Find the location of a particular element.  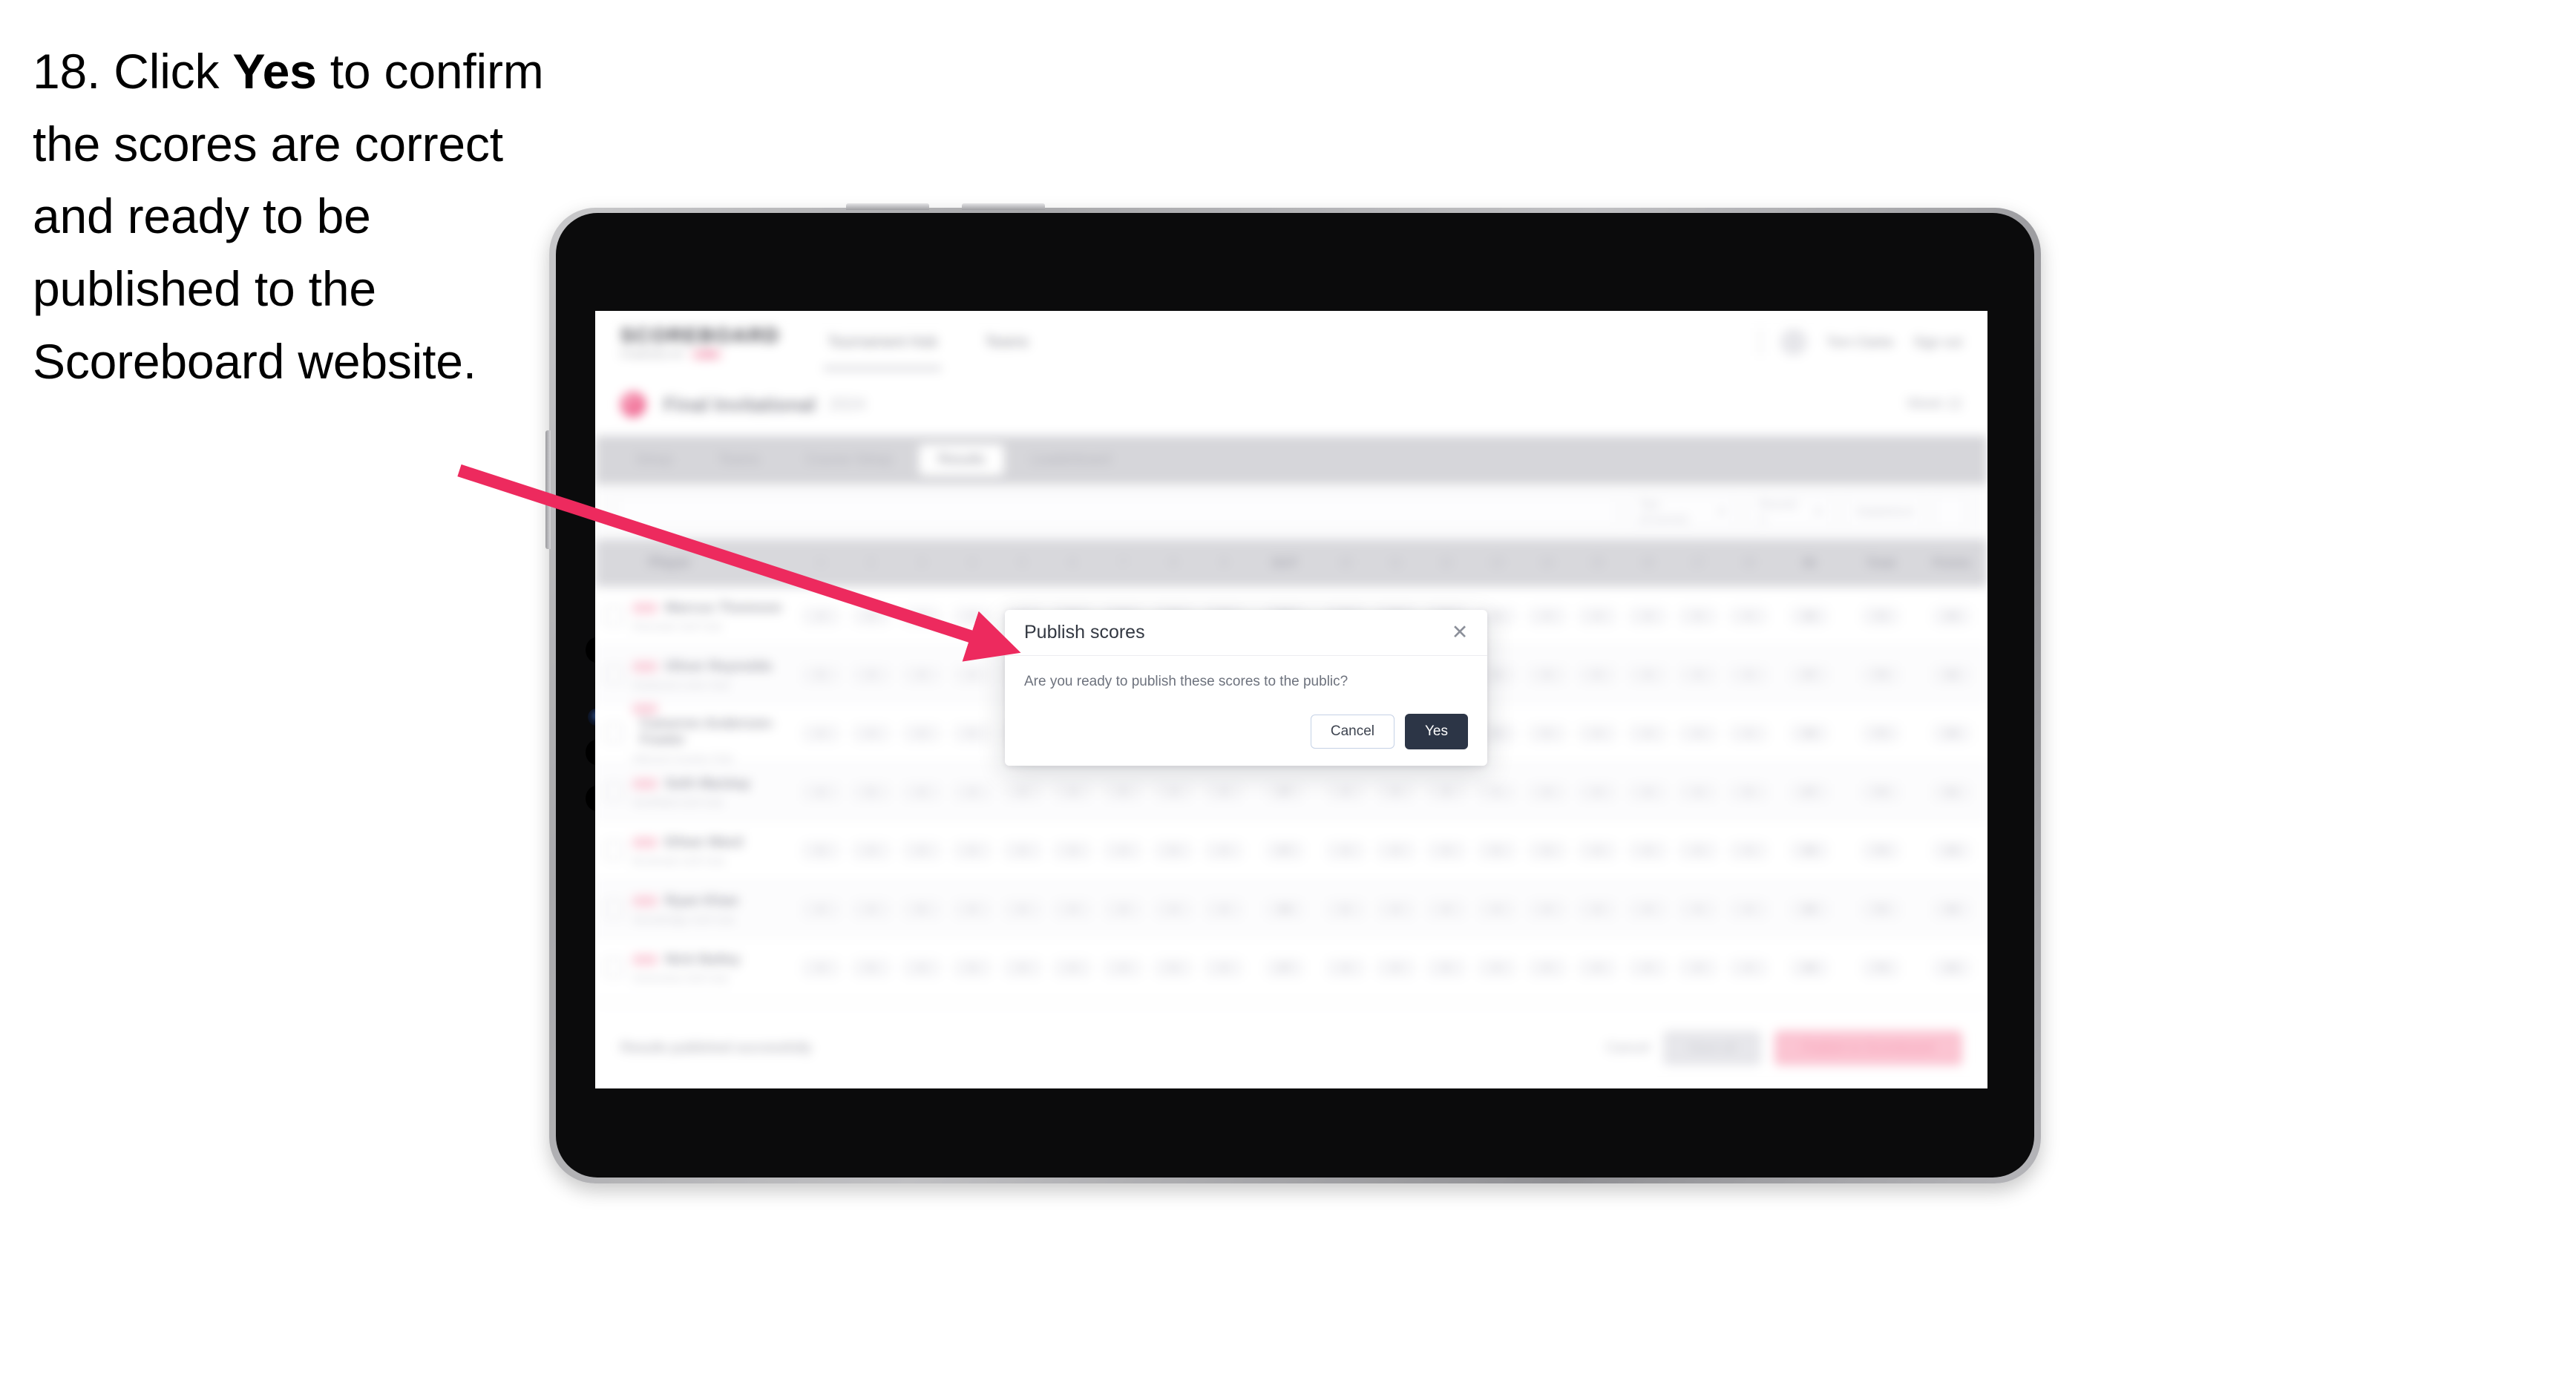

instruction-emphasis: Yes is located at coordinates (274, 71).